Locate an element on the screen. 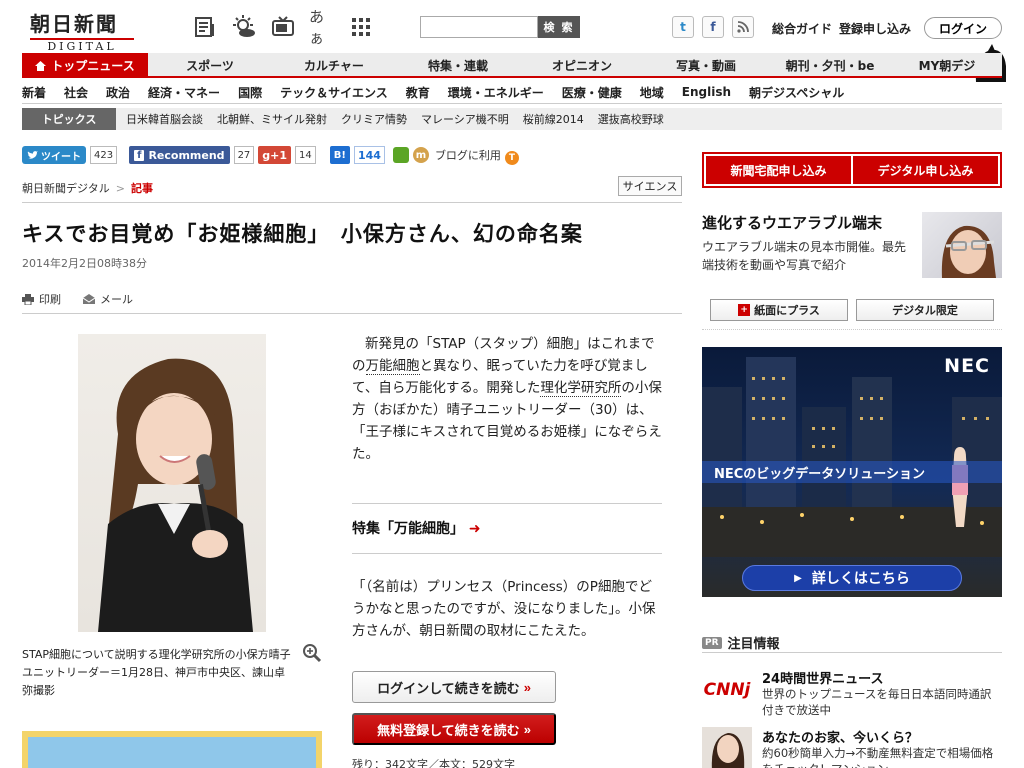 Image resolution: width=1024 pixels, height=768 pixels. logo-en: DIGITAL is located at coordinates (82, 45).